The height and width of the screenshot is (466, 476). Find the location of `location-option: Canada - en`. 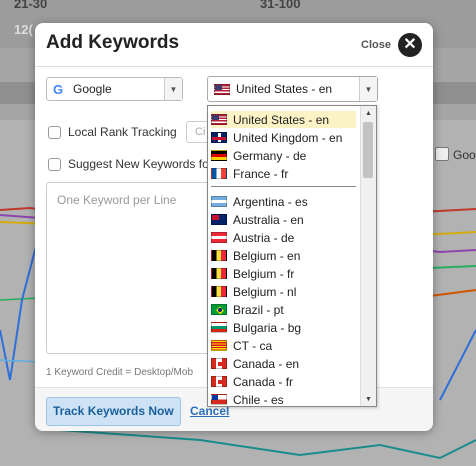

location-option: Canada - en is located at coordinates (283, 363).